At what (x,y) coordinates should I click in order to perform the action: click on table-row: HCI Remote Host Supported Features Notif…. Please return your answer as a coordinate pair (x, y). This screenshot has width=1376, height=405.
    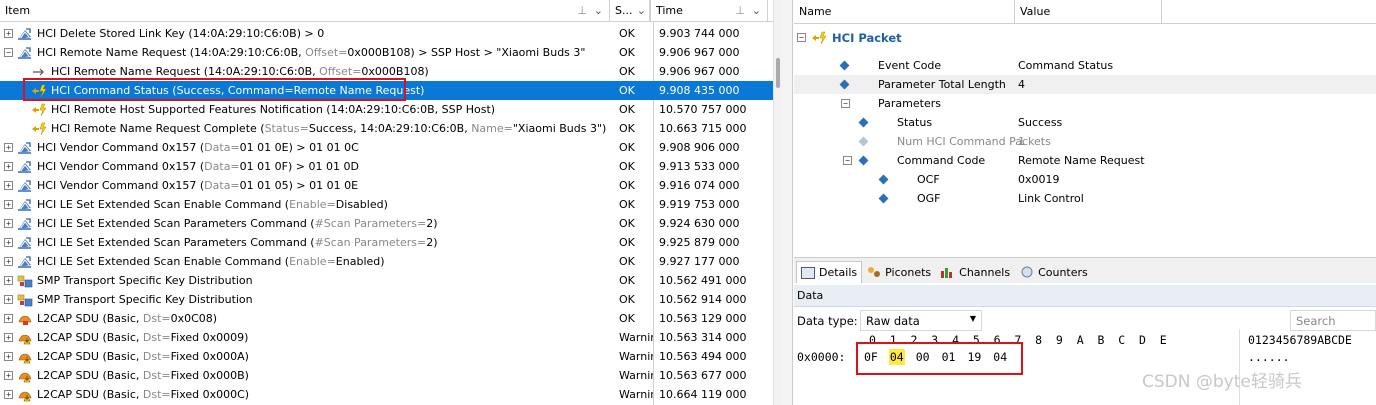
    Looking at the image, I should click on (386, 109).